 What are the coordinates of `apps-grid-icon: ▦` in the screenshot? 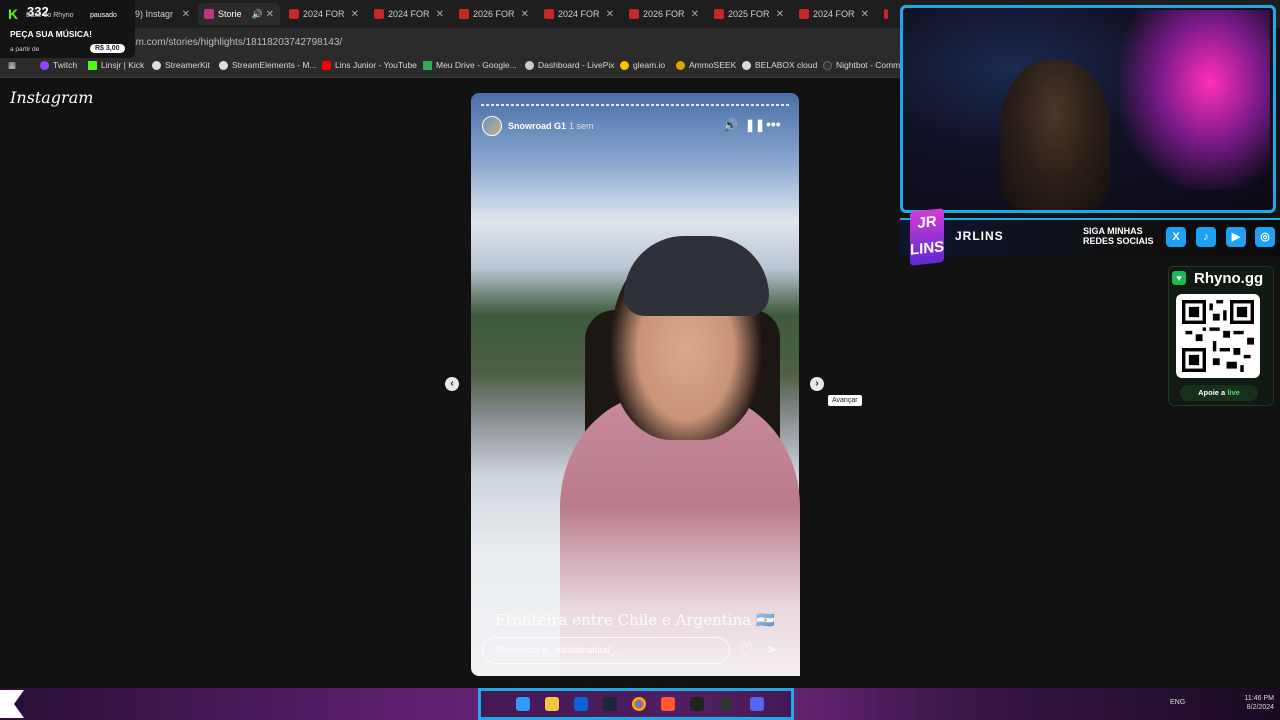 It's located at (12, 65).